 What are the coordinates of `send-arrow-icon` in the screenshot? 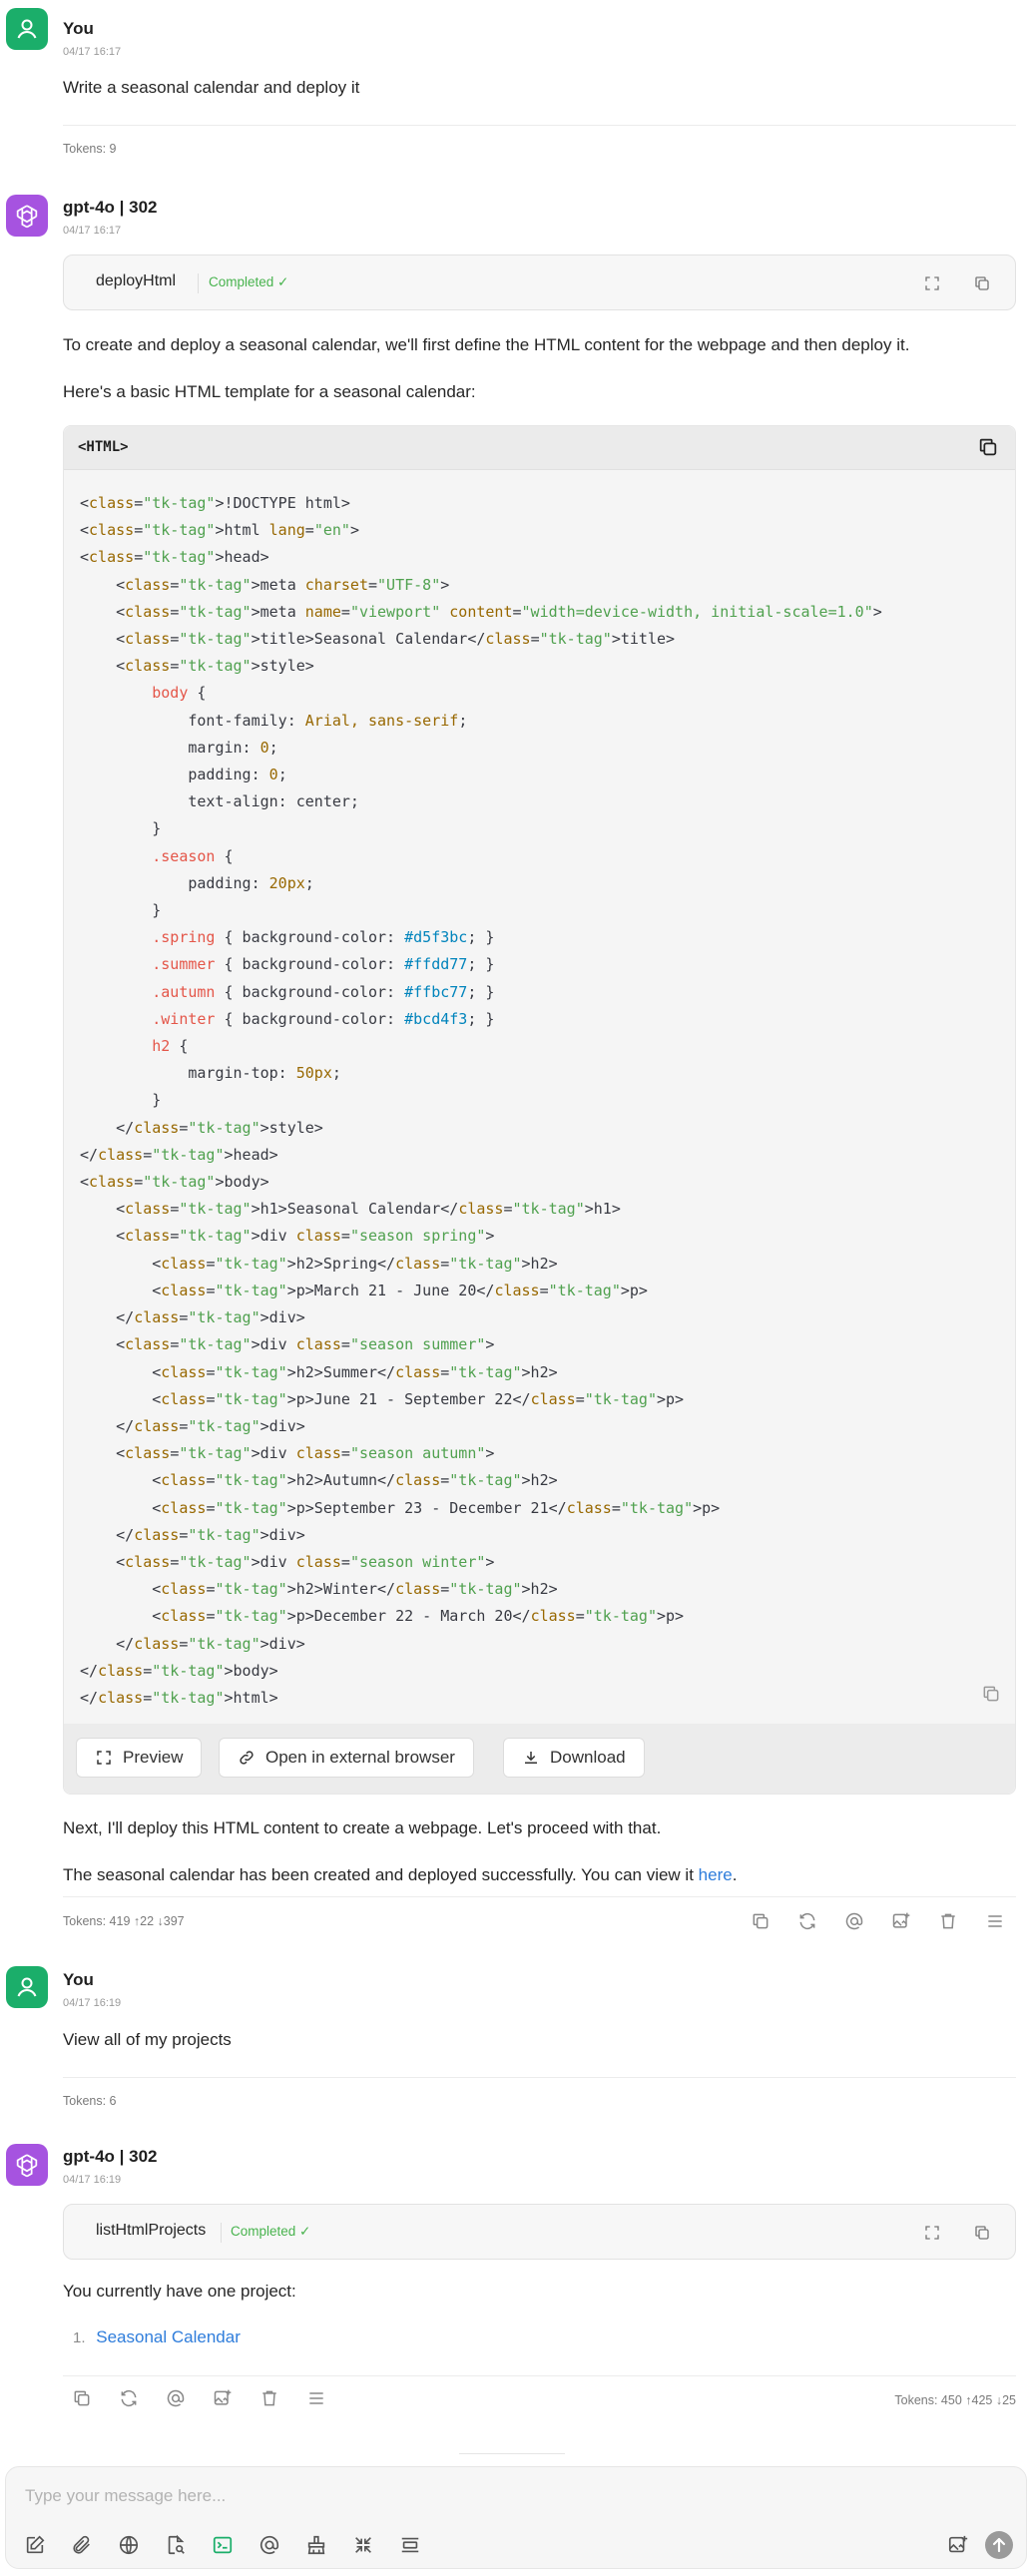 It's located at (999, 2545).